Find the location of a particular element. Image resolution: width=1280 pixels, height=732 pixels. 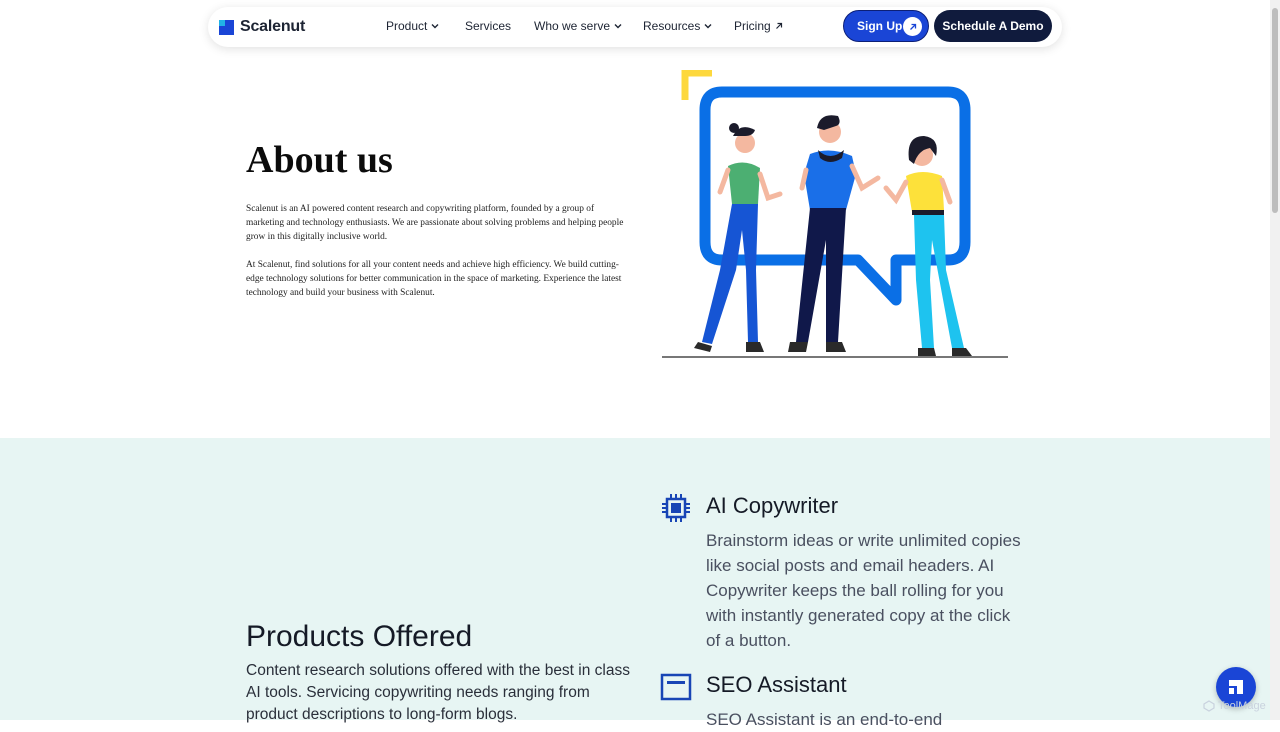

nav-pricing: Pricing is located at coordinates (758, 26).